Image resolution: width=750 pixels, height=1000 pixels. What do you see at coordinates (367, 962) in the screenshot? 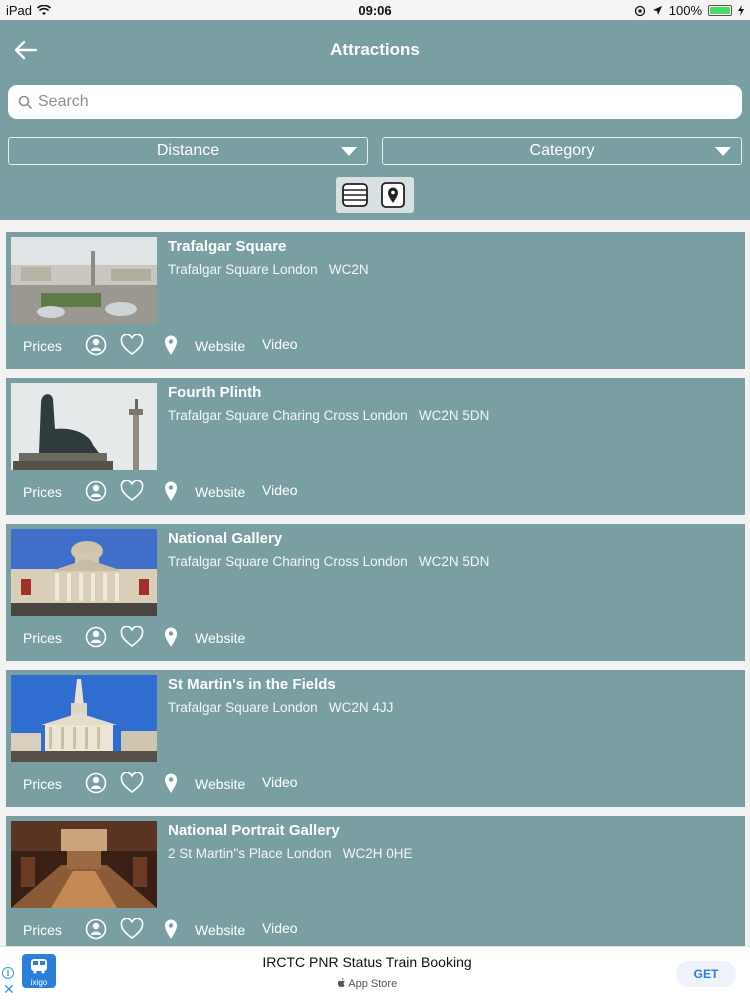
I see `ad-headline: IRCTC PNR Status Train Booking` at bounding box center [367, 962].